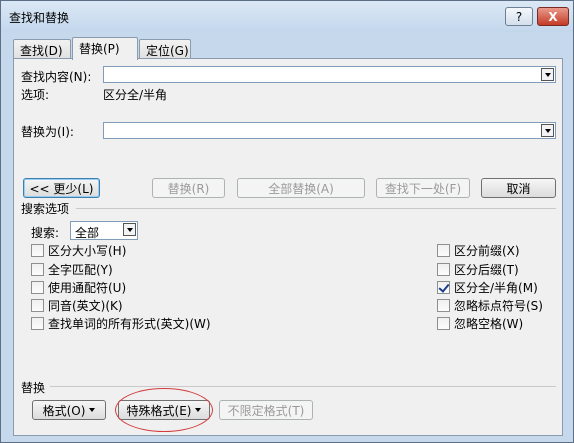 This screenshot has width=574, height=443. I want to click on find-what-combobox, so click(329, 74).